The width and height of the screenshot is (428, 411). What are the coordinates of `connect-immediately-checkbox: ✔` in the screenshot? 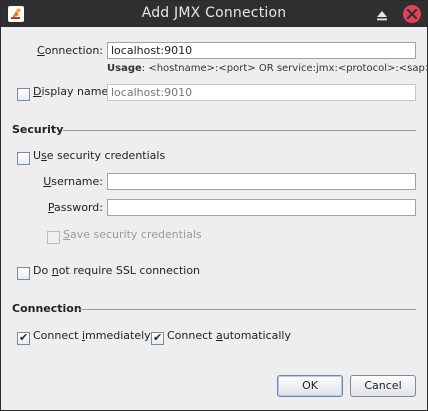 It's located at (23, 338).